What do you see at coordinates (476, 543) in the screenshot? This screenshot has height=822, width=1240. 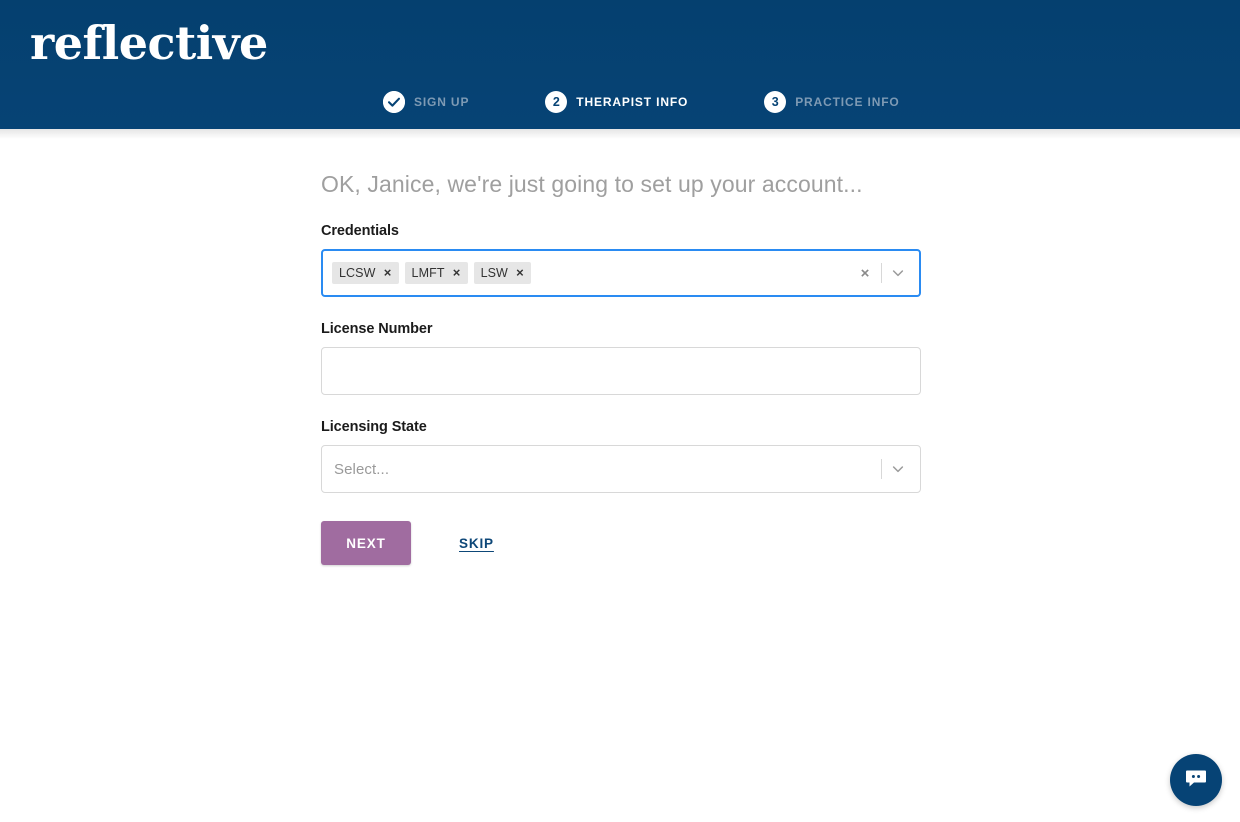 I see `skip-link: Skip` at bounding box center [476, 543].